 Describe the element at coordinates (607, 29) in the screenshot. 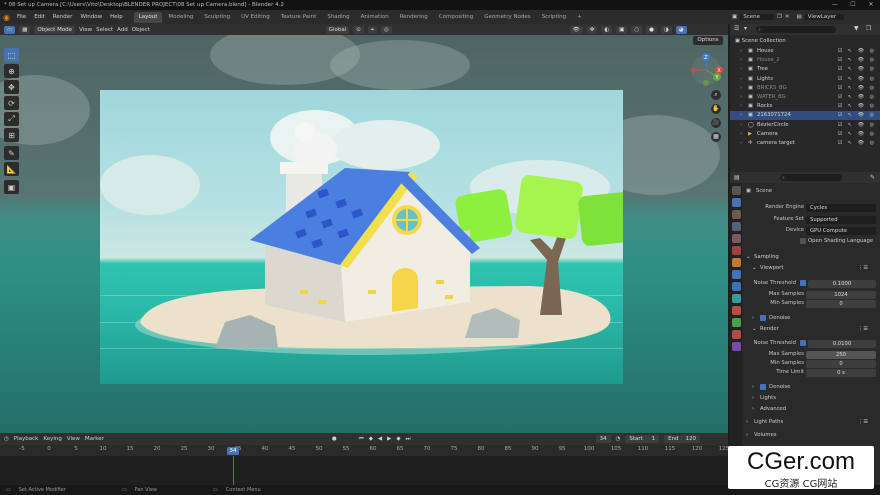

I see `overlay-icon: ◐` at that location.